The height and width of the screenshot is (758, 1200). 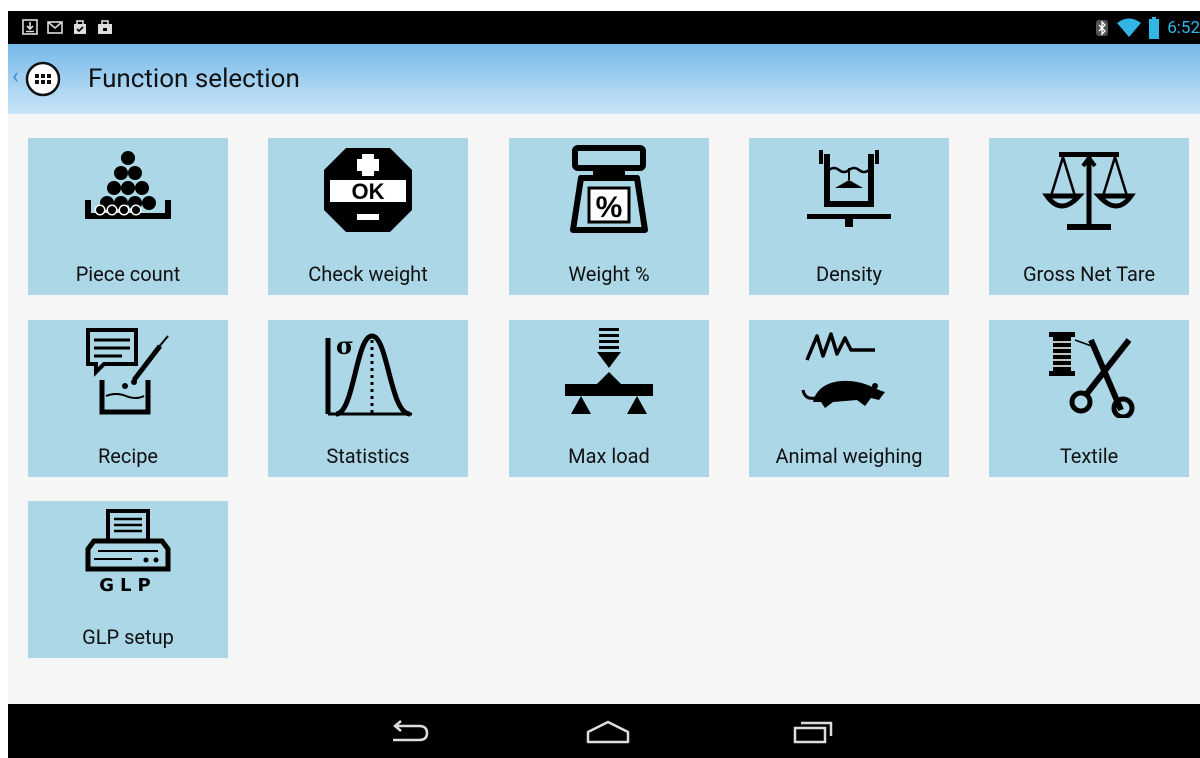 I want to click on navigation-bar, so click(x=604, y=731).